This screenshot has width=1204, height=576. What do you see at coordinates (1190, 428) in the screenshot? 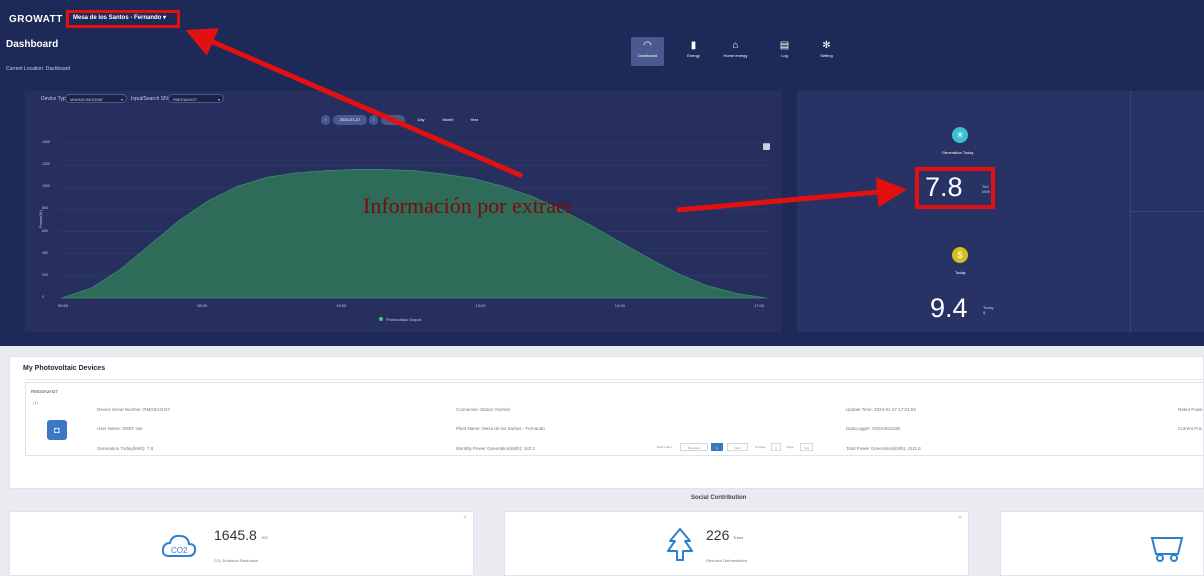
I see `current-power-field: Current Pov` at bounding box center [1190, 428].